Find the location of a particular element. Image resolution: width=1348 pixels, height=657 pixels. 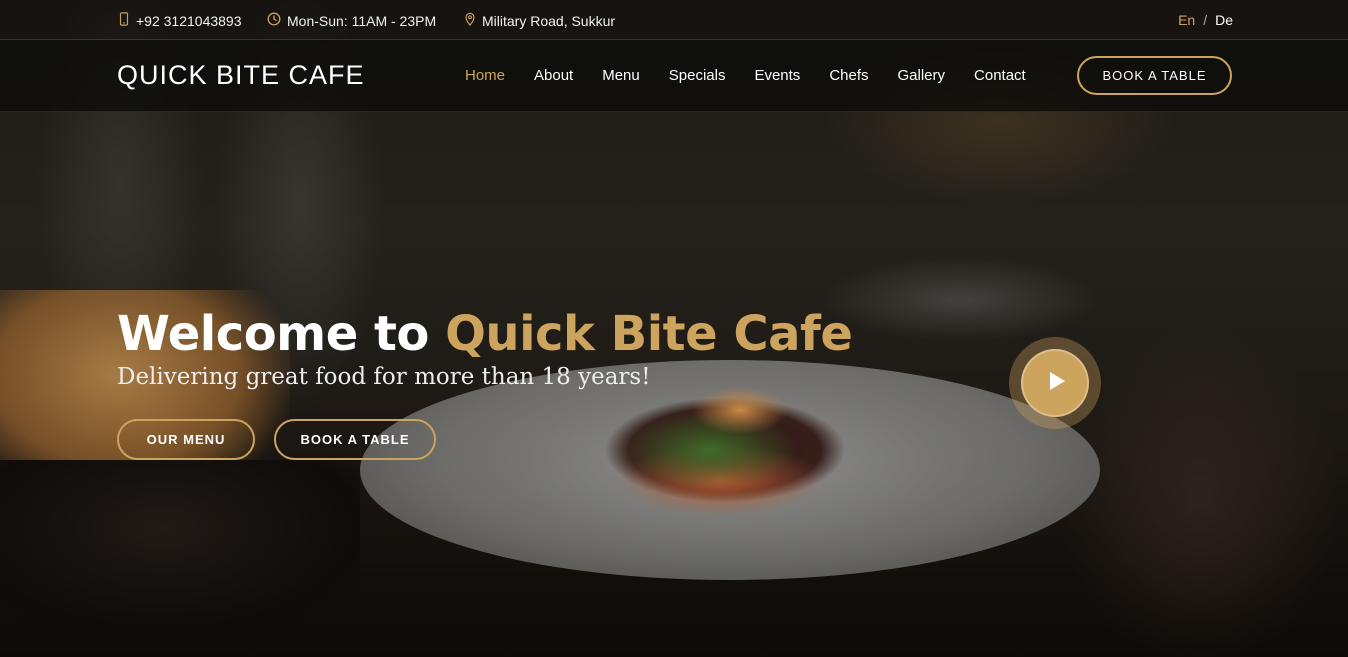

clock-icon is located at coordinates (274, 20).